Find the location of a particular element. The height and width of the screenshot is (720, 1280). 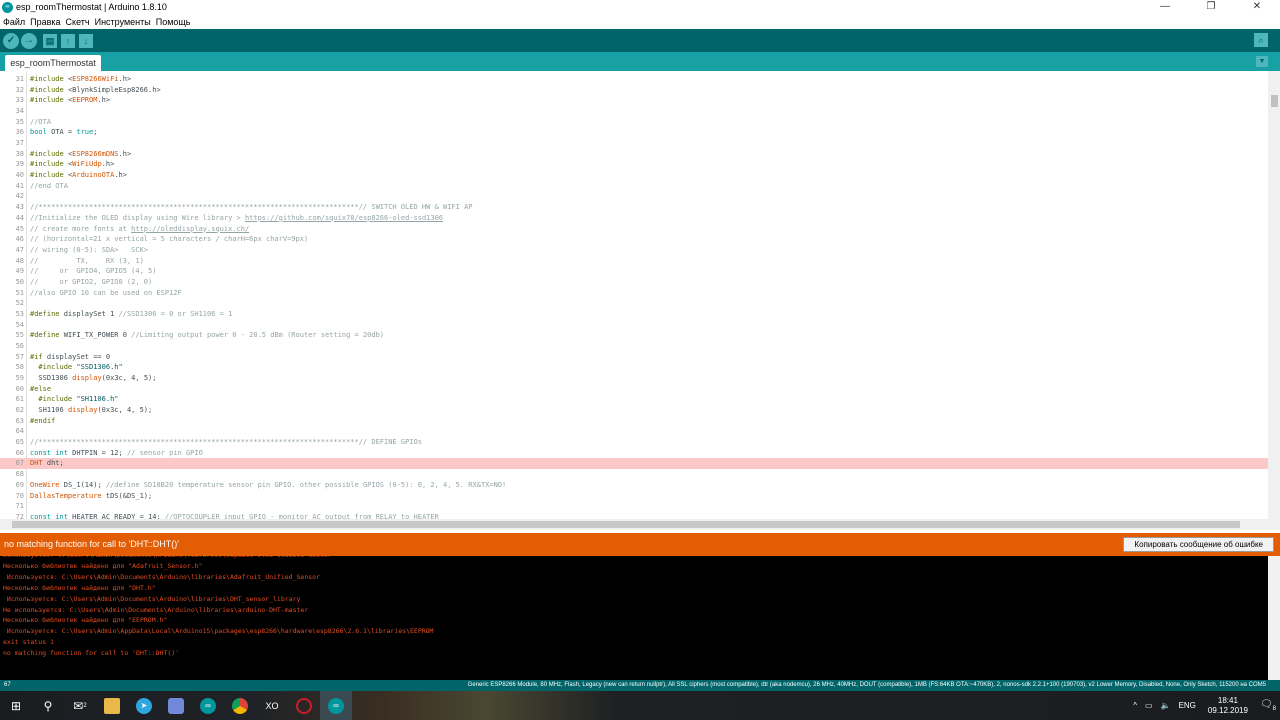

close-button: ✕ is located at coordinates (1257, 7).